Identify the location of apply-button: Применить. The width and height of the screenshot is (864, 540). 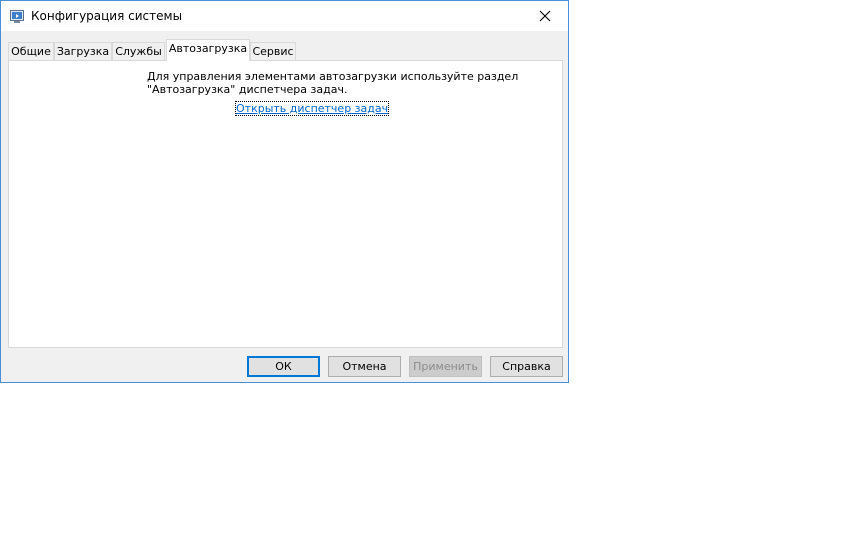
(445, 366).